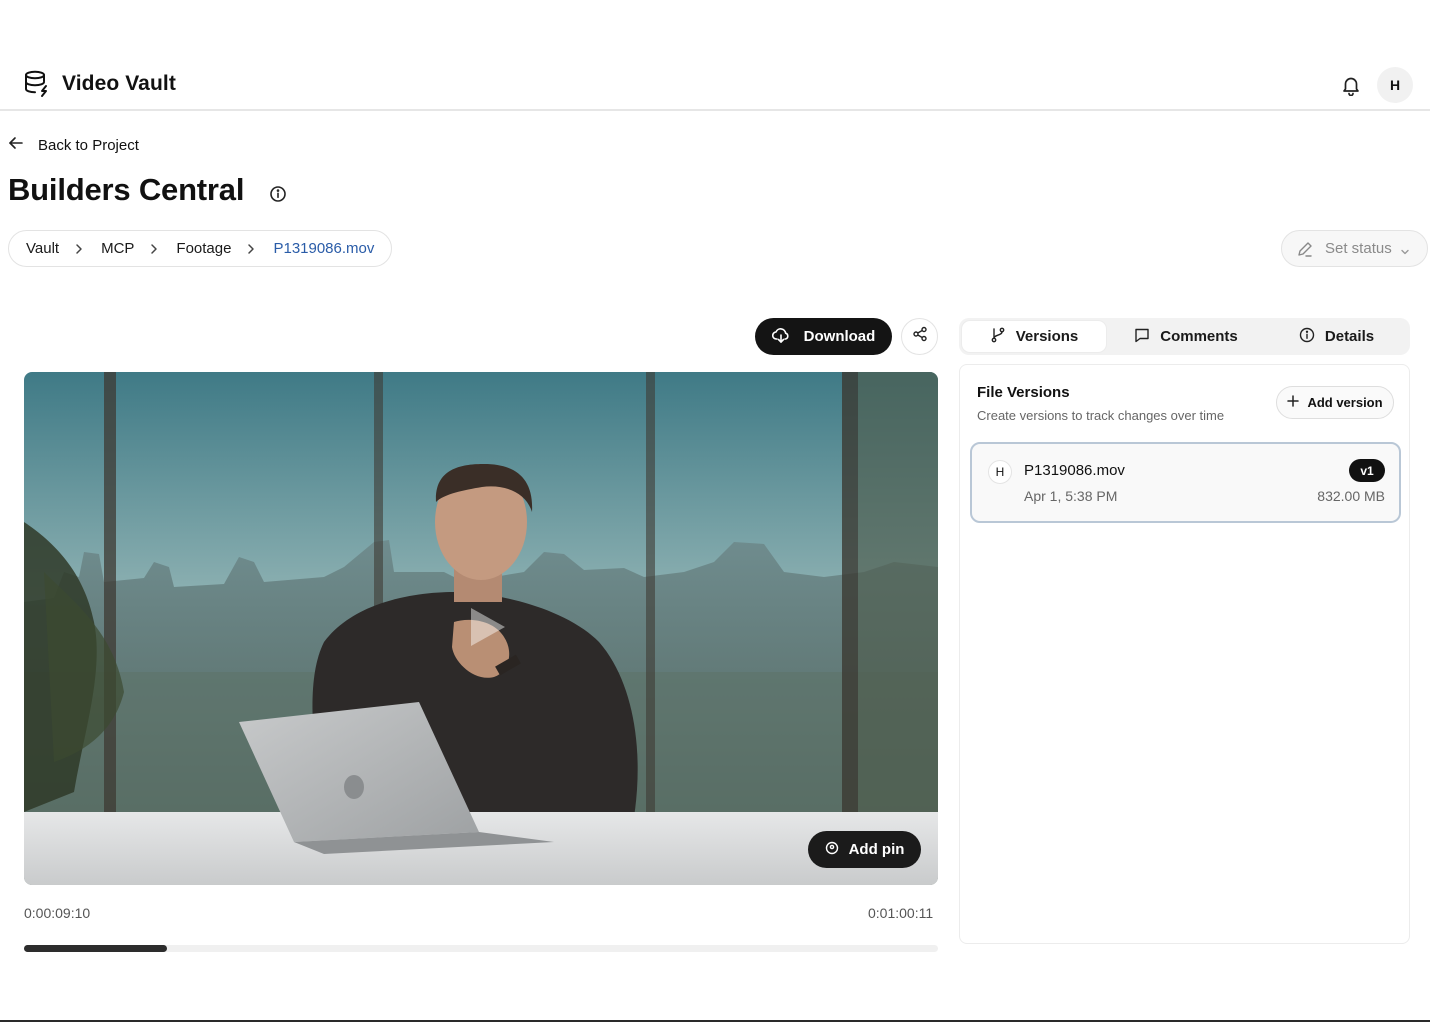 This screenshot has height=1022, width=1430. What do you see at coordinates (876, 849) in the screenshot?
I see `add-pin-label: Add pin` at bounding box center [876, 849].